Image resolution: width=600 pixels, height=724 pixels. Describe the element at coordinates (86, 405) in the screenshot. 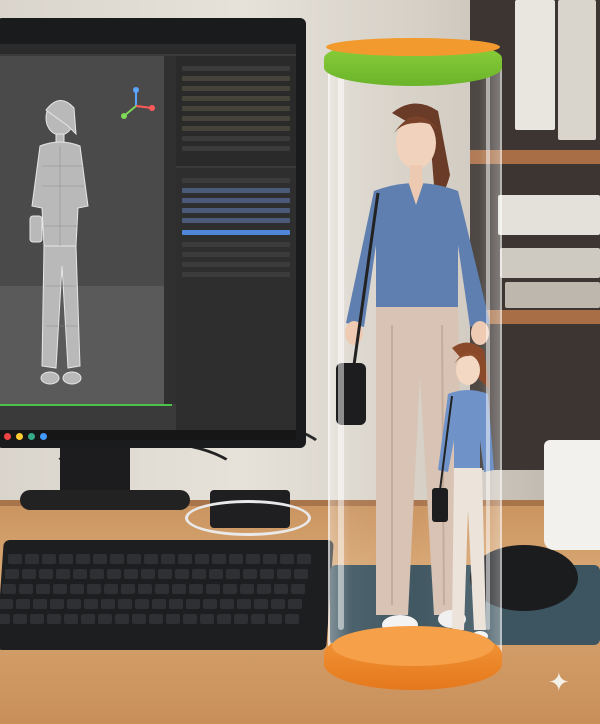

I see `timeline-bar` at that location.